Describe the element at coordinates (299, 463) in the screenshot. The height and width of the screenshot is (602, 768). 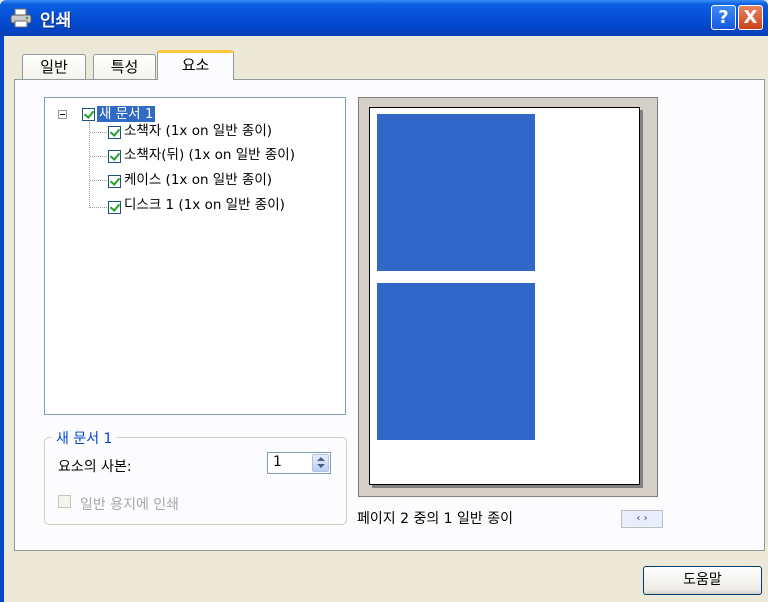
I see `copies-spinner: 1` at that location.